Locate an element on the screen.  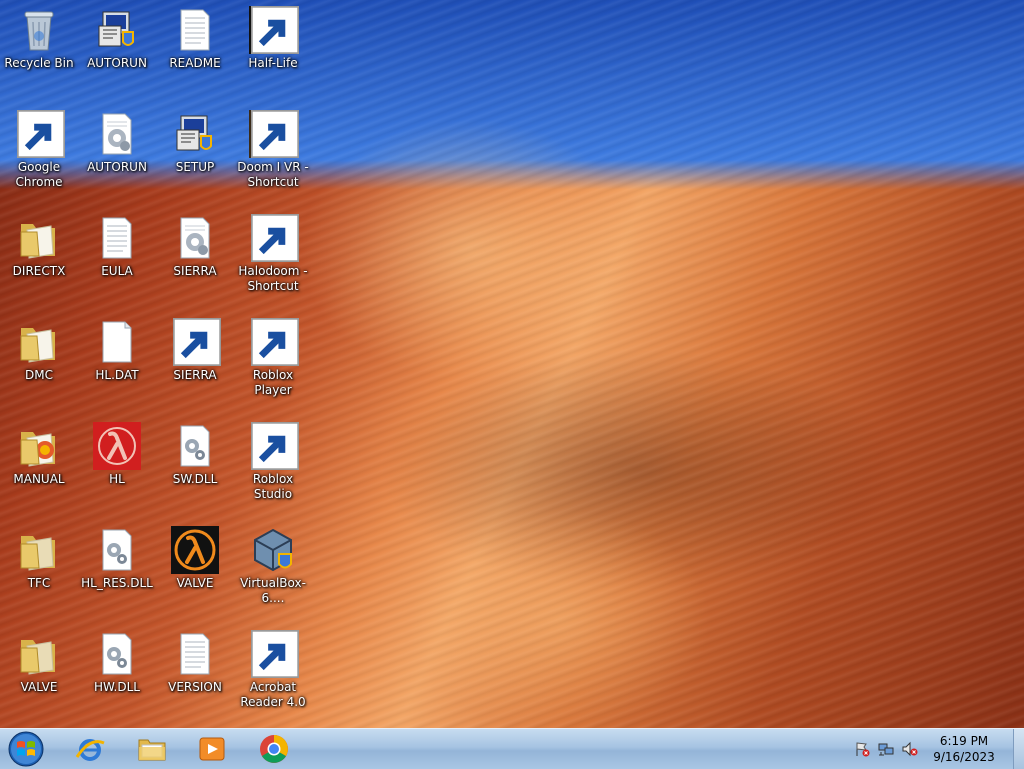
desktop-icon-doom-vr: Doom I VR - Shortcut is located at coordinates (273, 150).